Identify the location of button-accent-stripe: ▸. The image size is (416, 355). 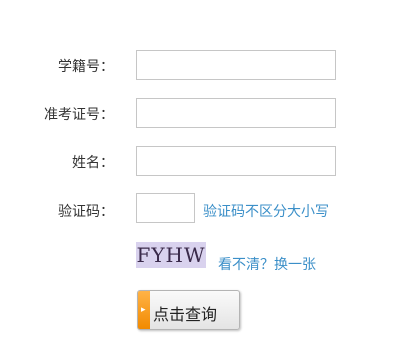
(144, 310).